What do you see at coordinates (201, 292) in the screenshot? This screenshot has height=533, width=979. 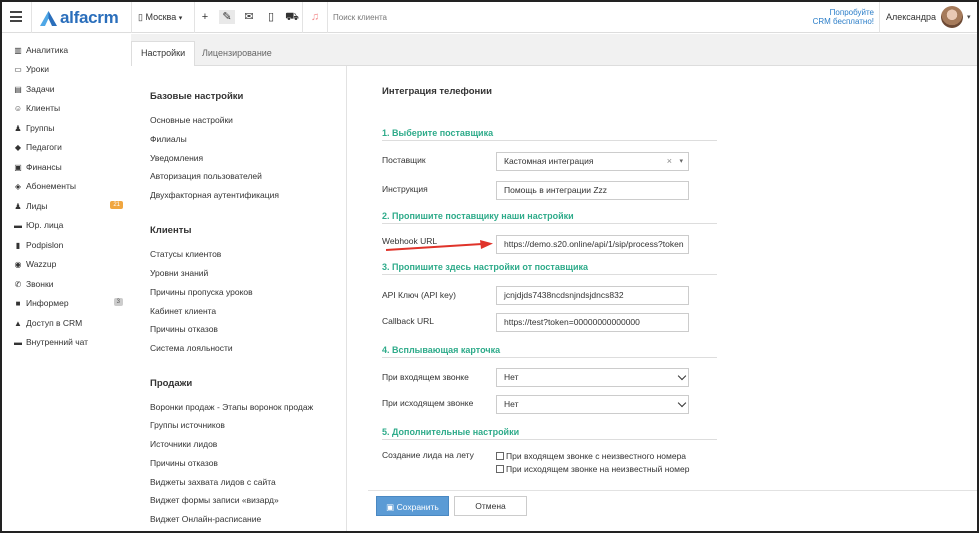 I see `menu-item: Причины пропуска уроков` at bounding box center [201, 292].